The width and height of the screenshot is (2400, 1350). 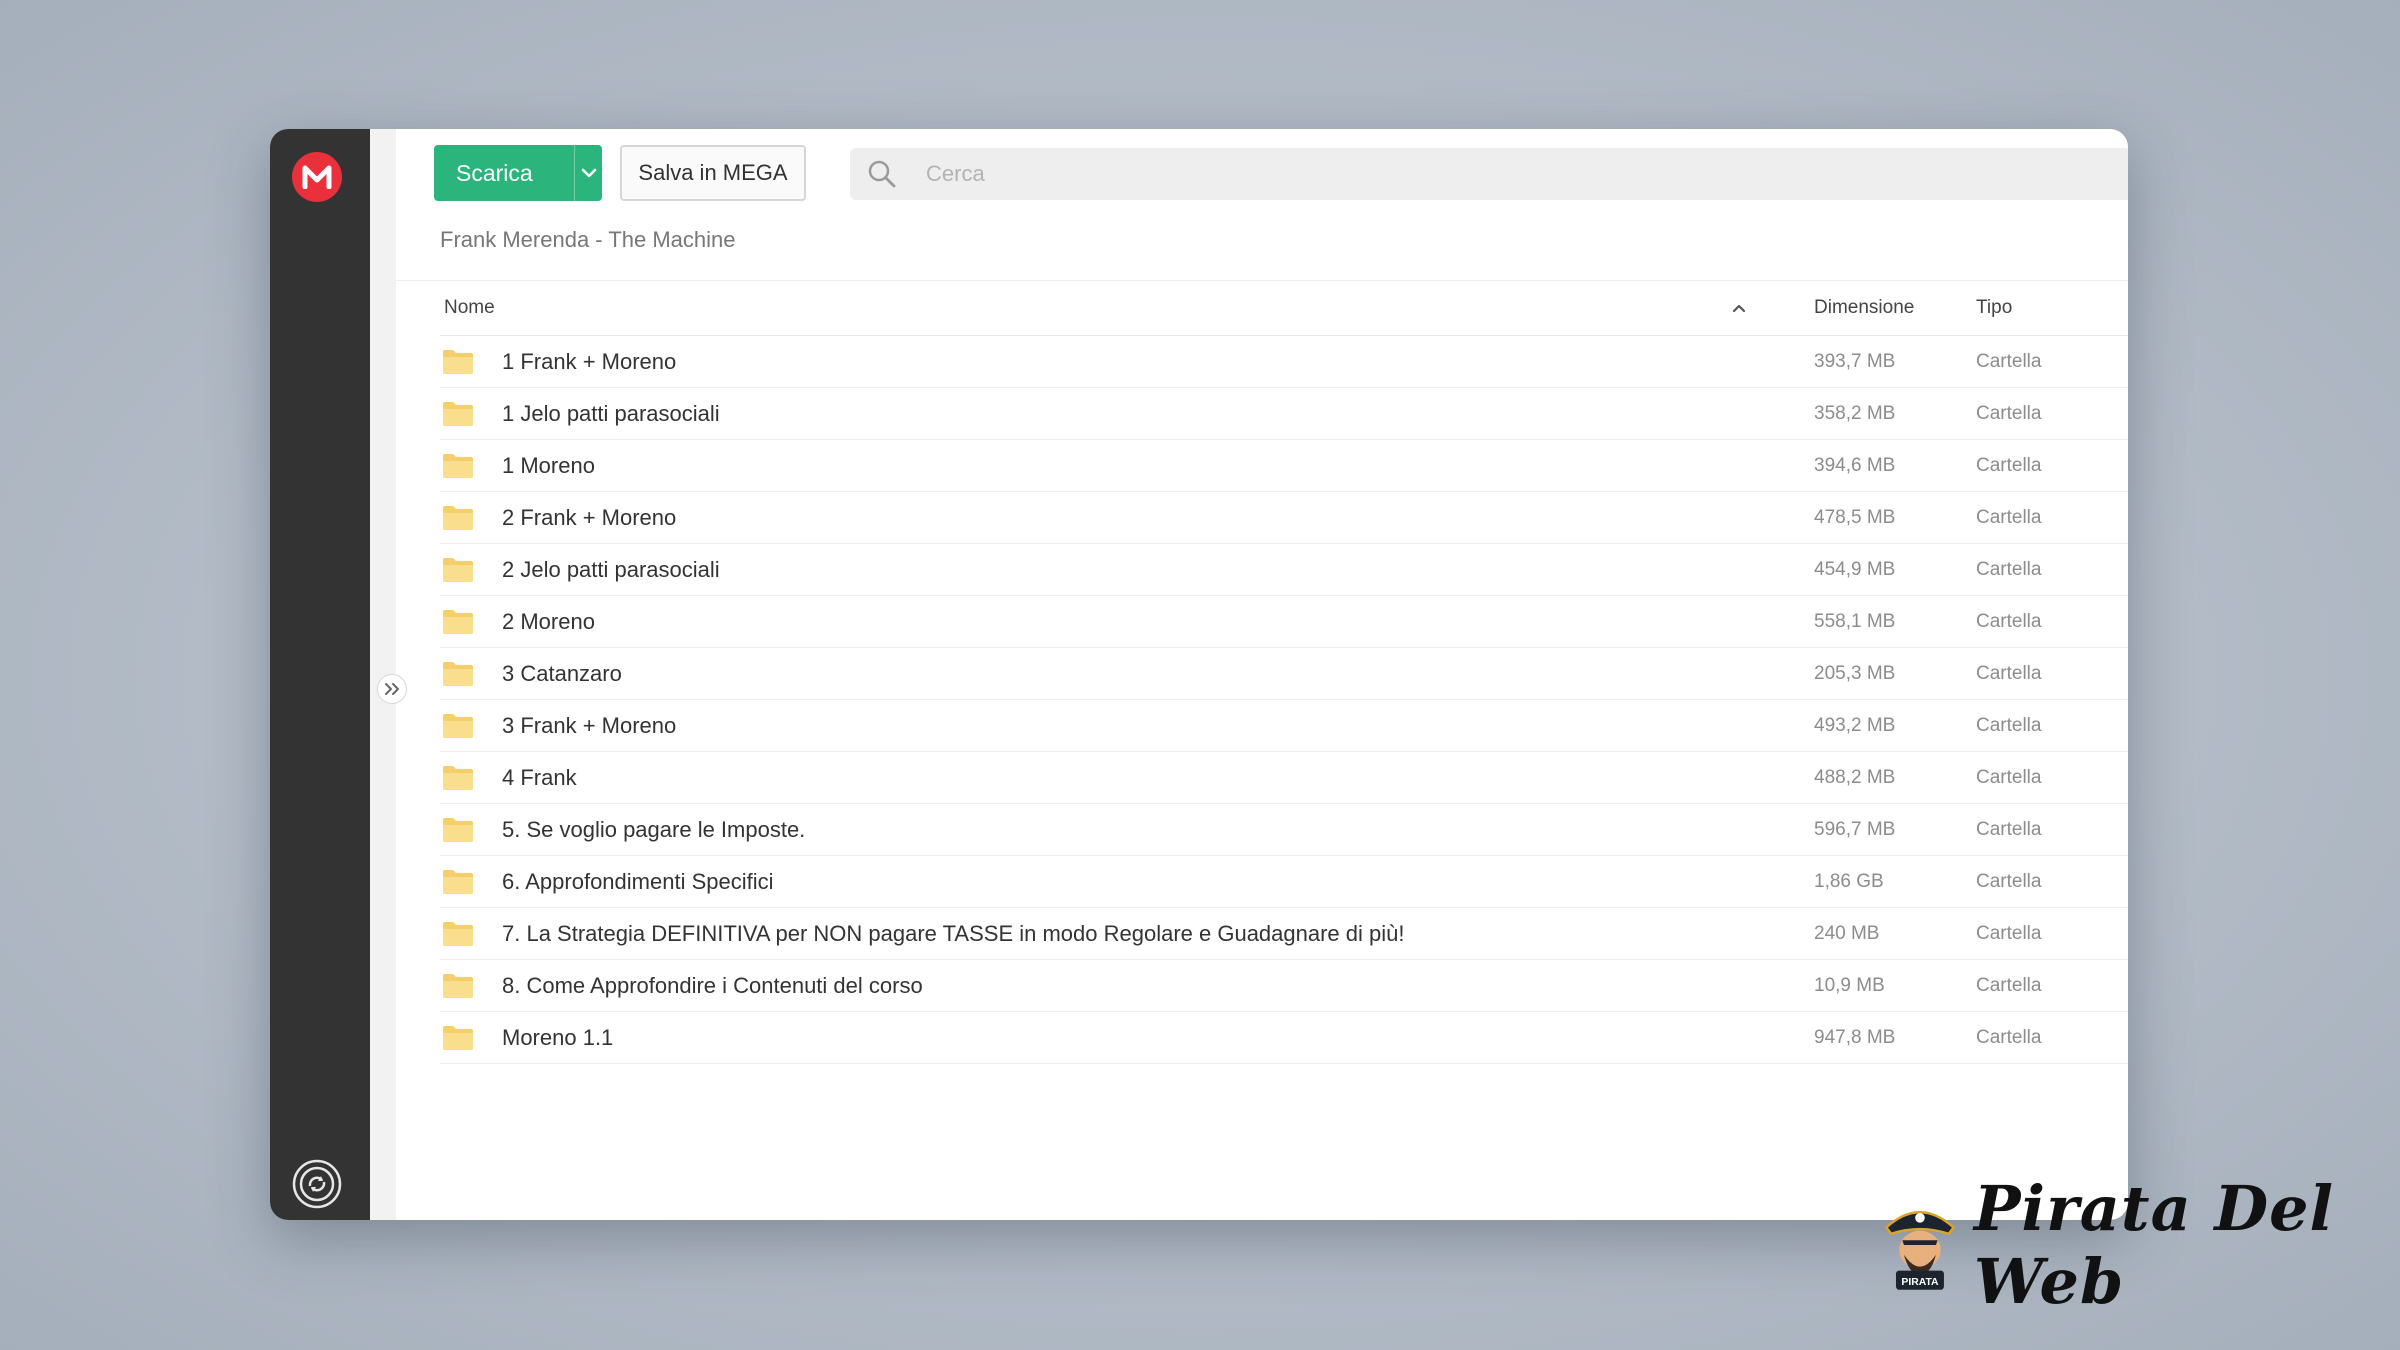 I want to click on file-size: 454,9 MB, so click(x=1855, y=569).